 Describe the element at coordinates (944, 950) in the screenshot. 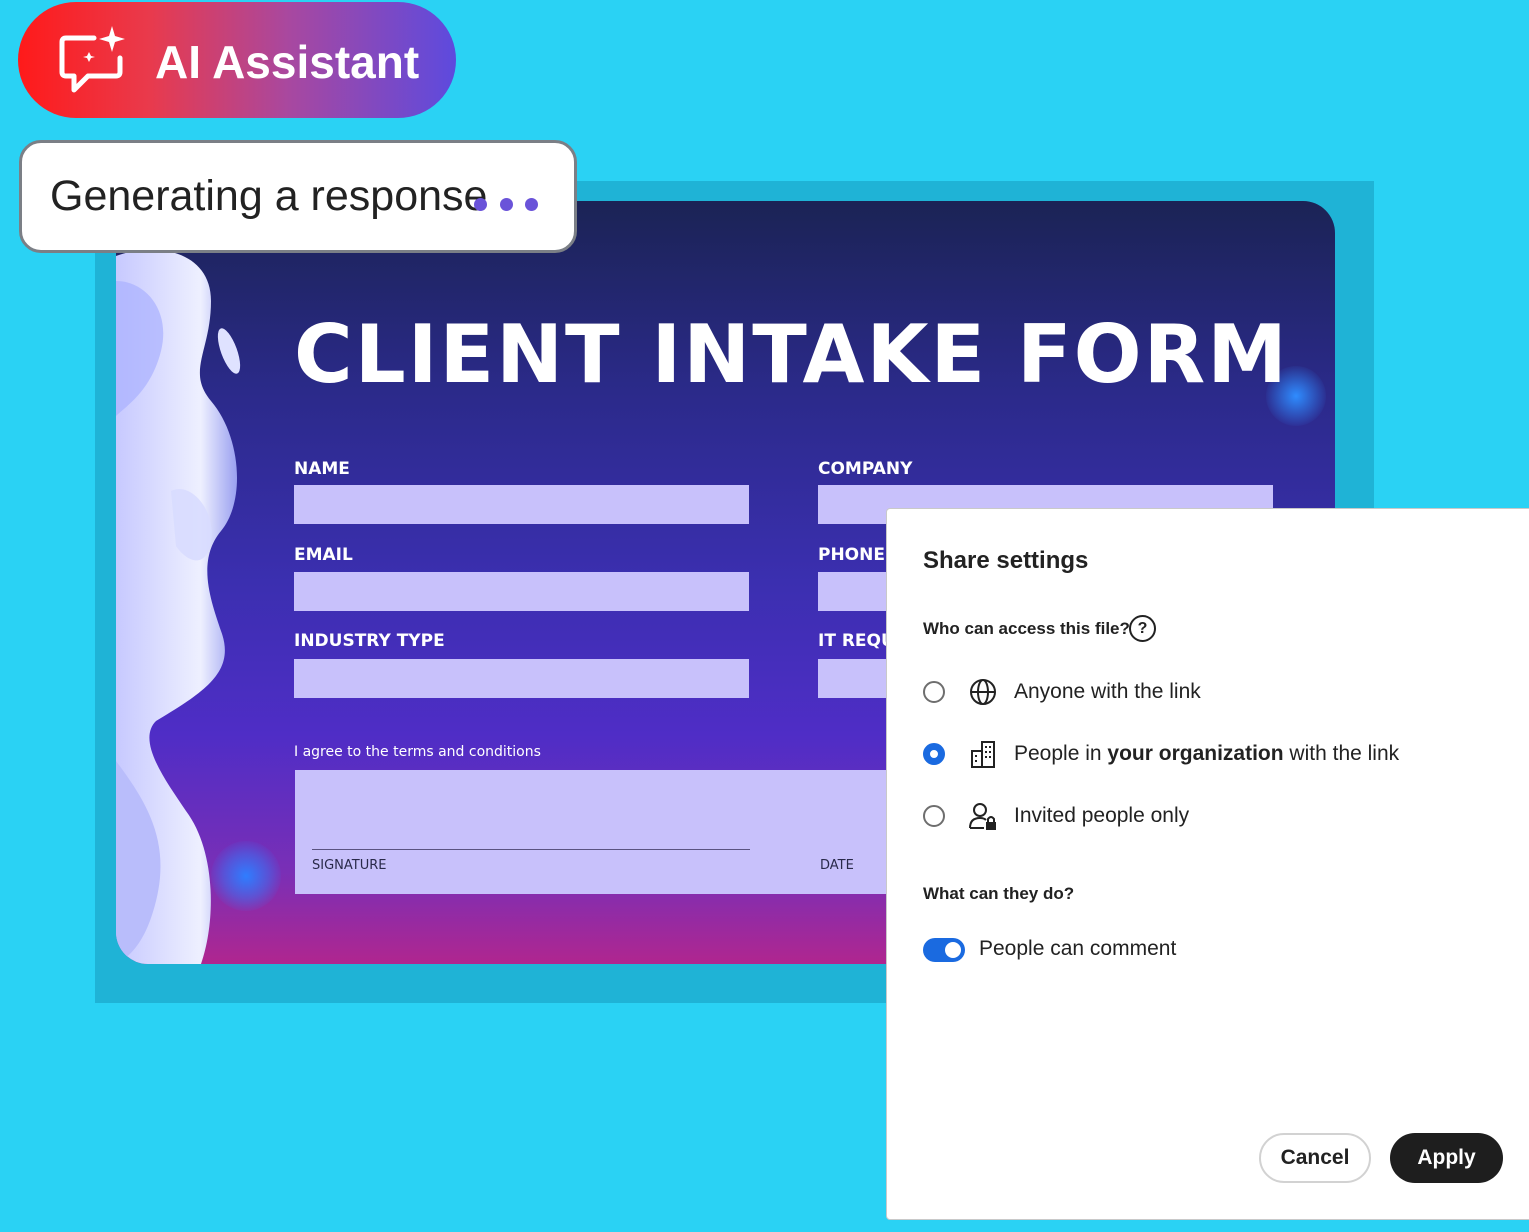

I see `comment-toggle` at that location.